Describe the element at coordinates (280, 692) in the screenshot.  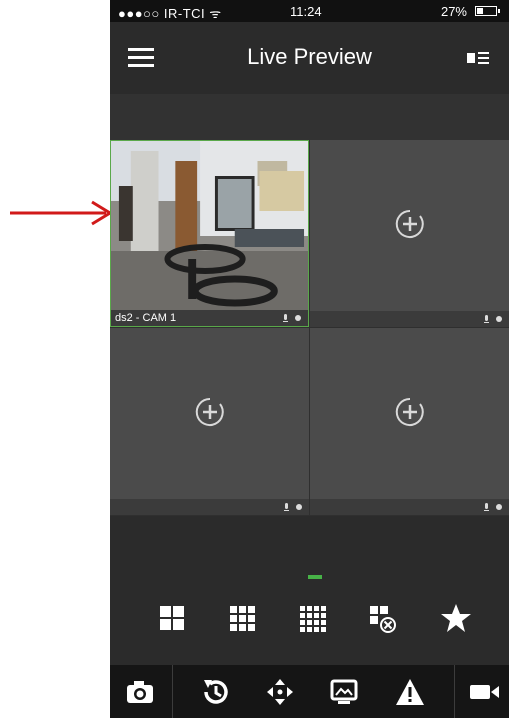
I see `ptz-control-icon` at that location.